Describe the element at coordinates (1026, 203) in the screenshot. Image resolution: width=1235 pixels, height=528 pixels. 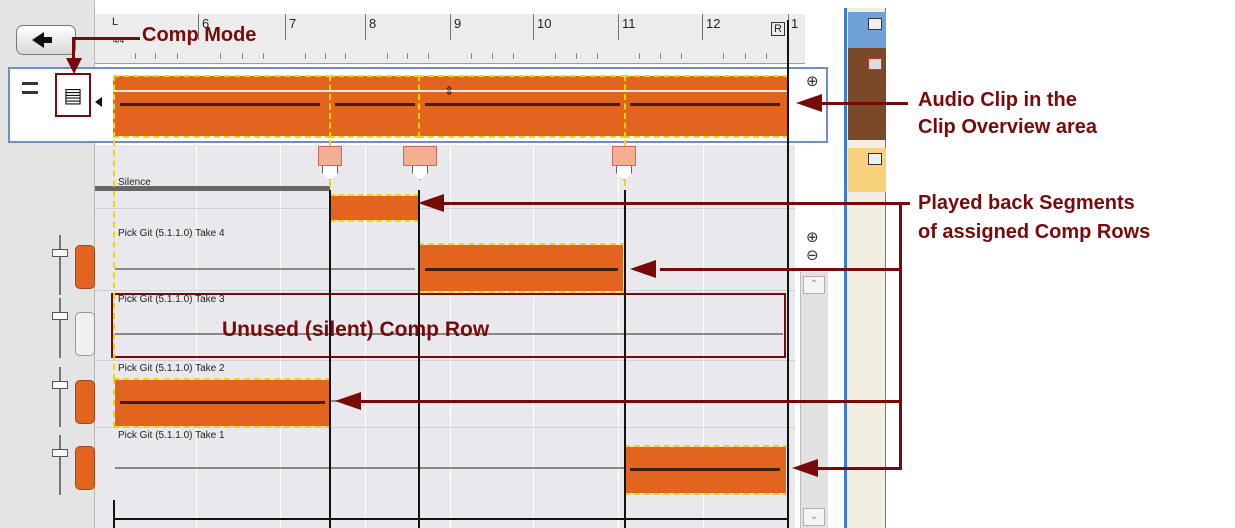
I see `played-back-callout-line1: Played back Segments` at that location.